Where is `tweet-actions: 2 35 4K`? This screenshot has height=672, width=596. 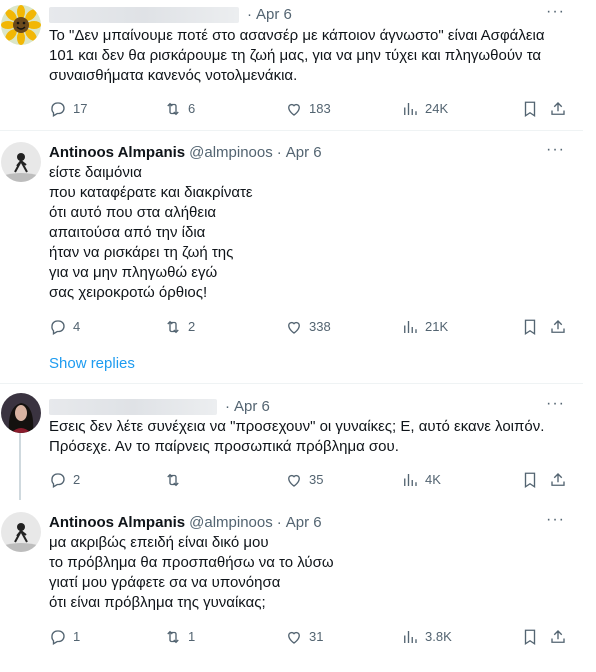
tweet-actions: 2 35 4K is located at coordinates (309, 480).